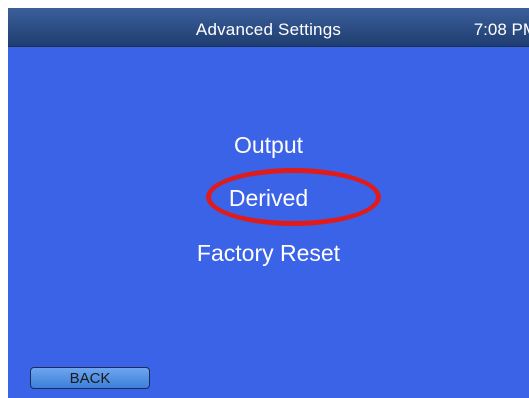 The image size is (529, 398). What do you see at coordinates (268, 198) in the screenshot?
I see `menu-item-derived: Derived` at bounding box center [268, 198].